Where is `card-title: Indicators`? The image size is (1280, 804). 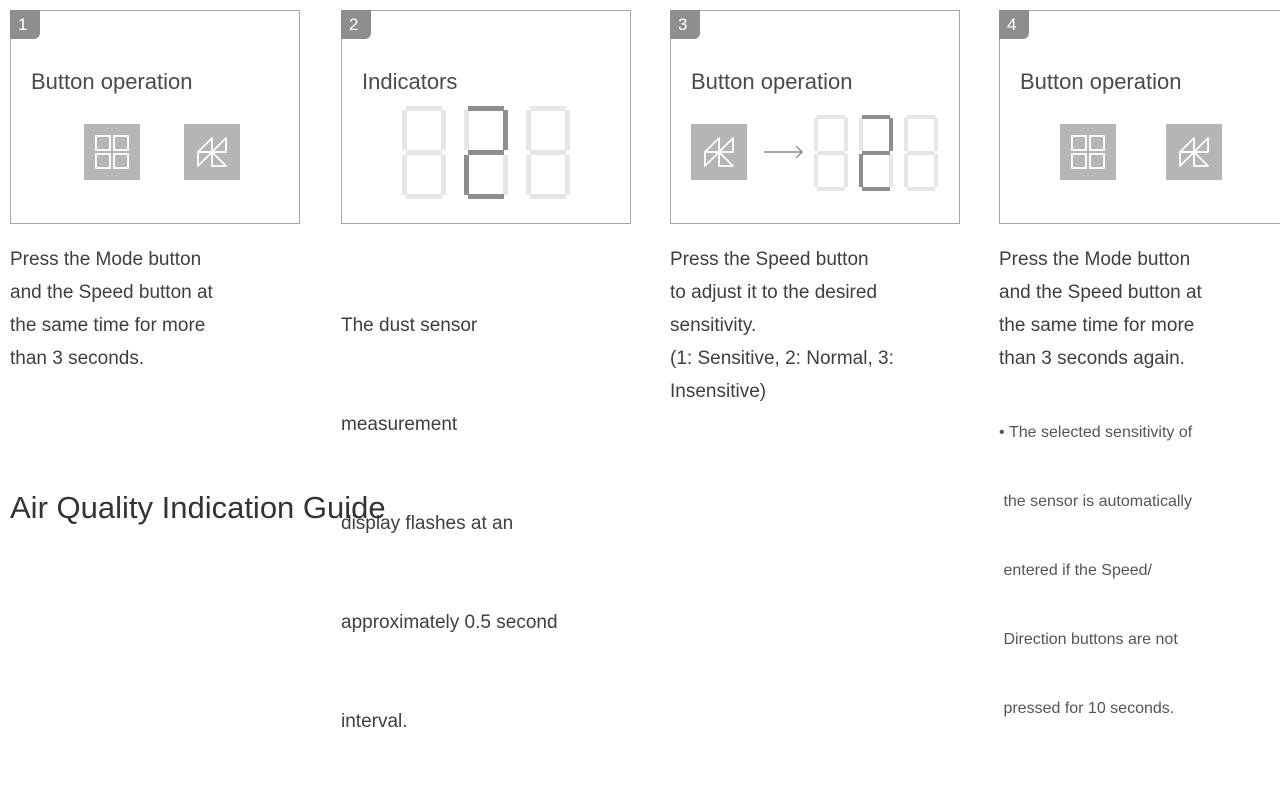 card-title: Indicators is located at coordinates (410, 81).